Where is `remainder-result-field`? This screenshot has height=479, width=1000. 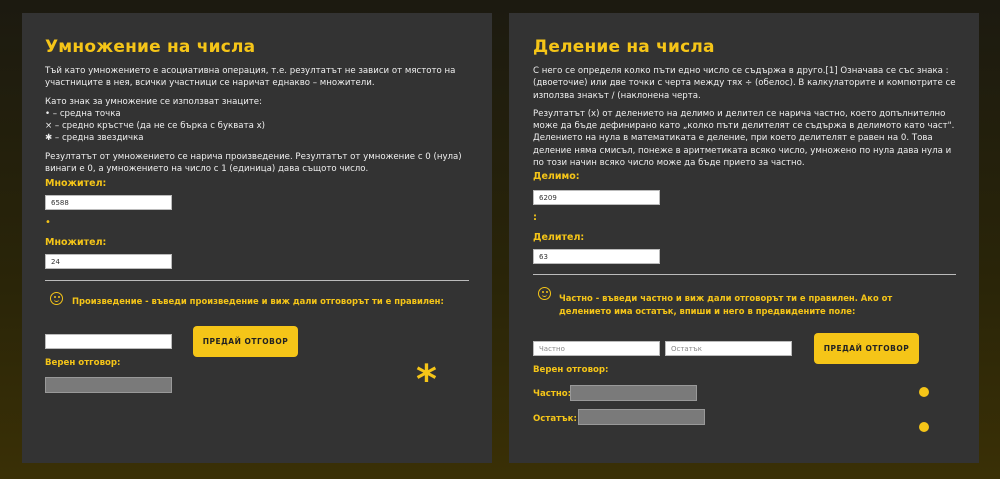 remainder-result-field is located at coordinates (641, 417).